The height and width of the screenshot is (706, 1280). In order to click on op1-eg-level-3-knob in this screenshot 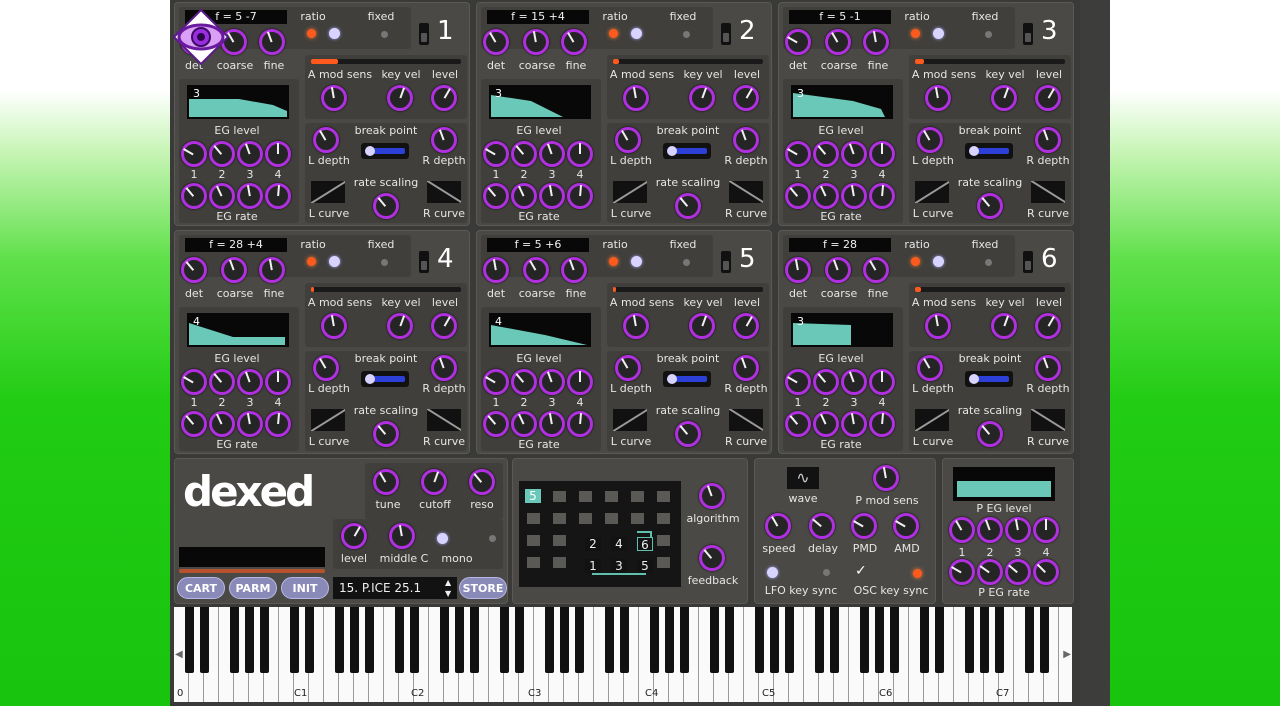, I will do `click(250, 154)`.